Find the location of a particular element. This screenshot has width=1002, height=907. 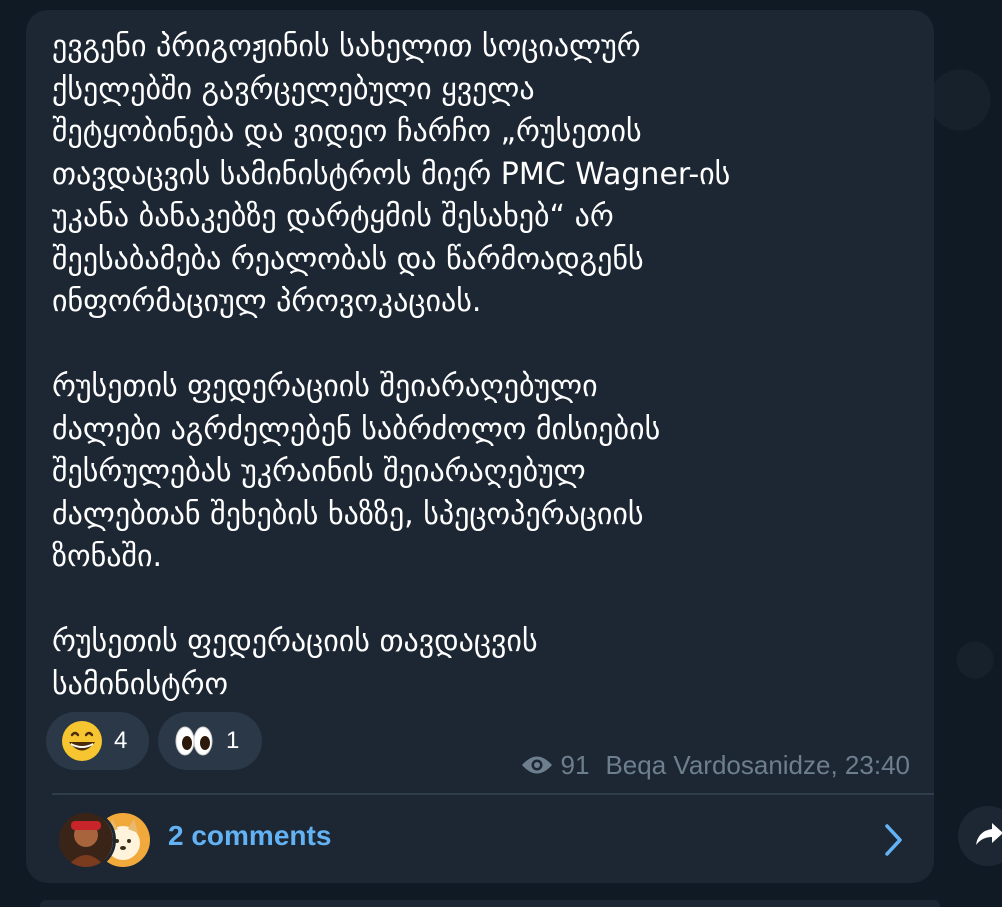

reaction-eyes: 1 is located at coordinates (210, 741).